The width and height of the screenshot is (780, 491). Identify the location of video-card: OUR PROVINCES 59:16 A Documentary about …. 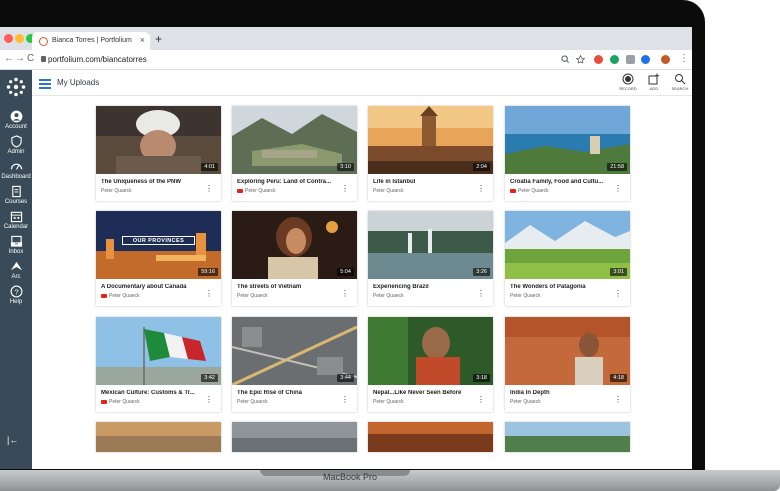
(158, 258).